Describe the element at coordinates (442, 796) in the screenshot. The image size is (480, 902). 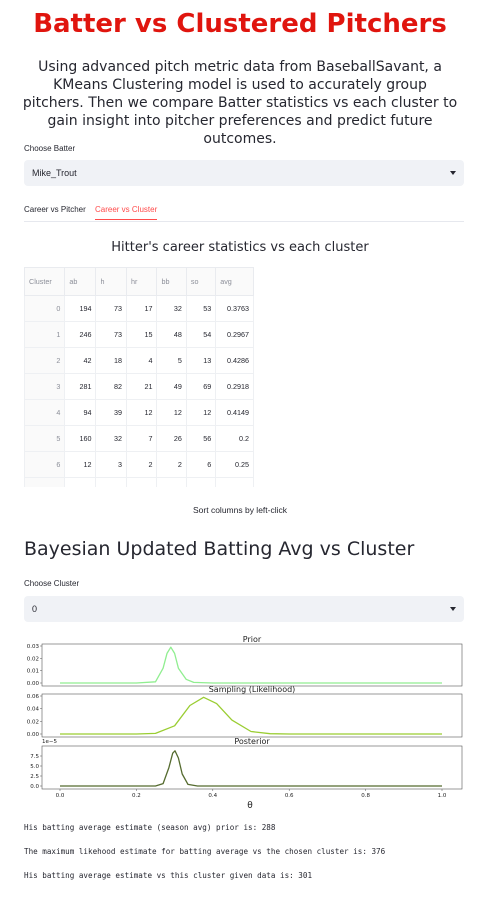
I see `x-tick-label: 1.0` at that location.